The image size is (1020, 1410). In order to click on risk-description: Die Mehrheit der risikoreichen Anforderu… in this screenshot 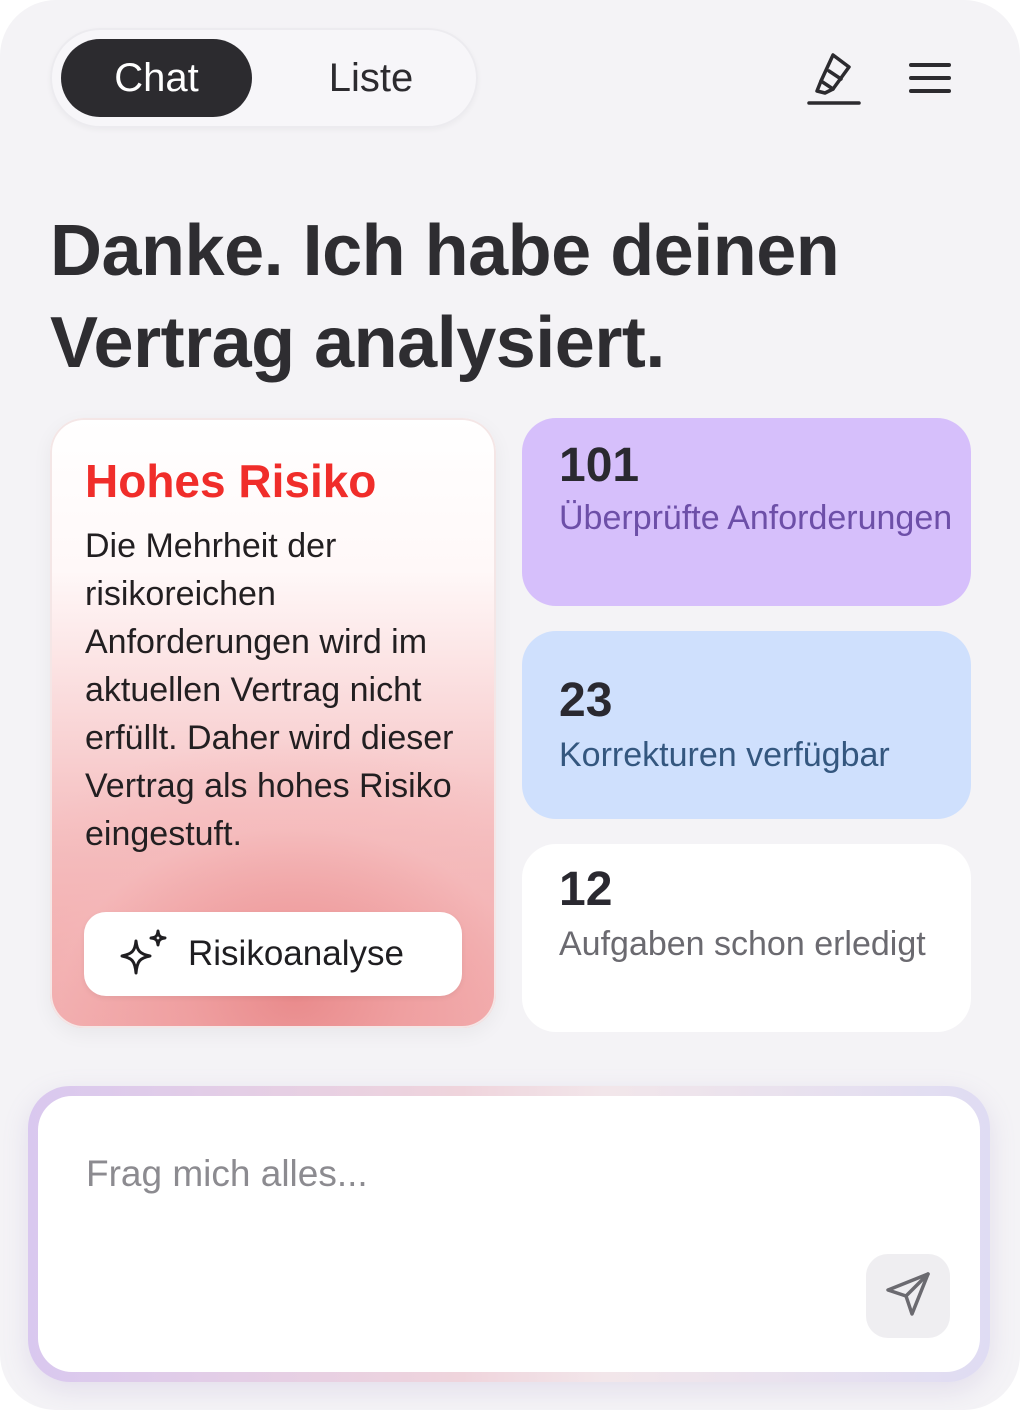, I will do `click(269, 690)`.